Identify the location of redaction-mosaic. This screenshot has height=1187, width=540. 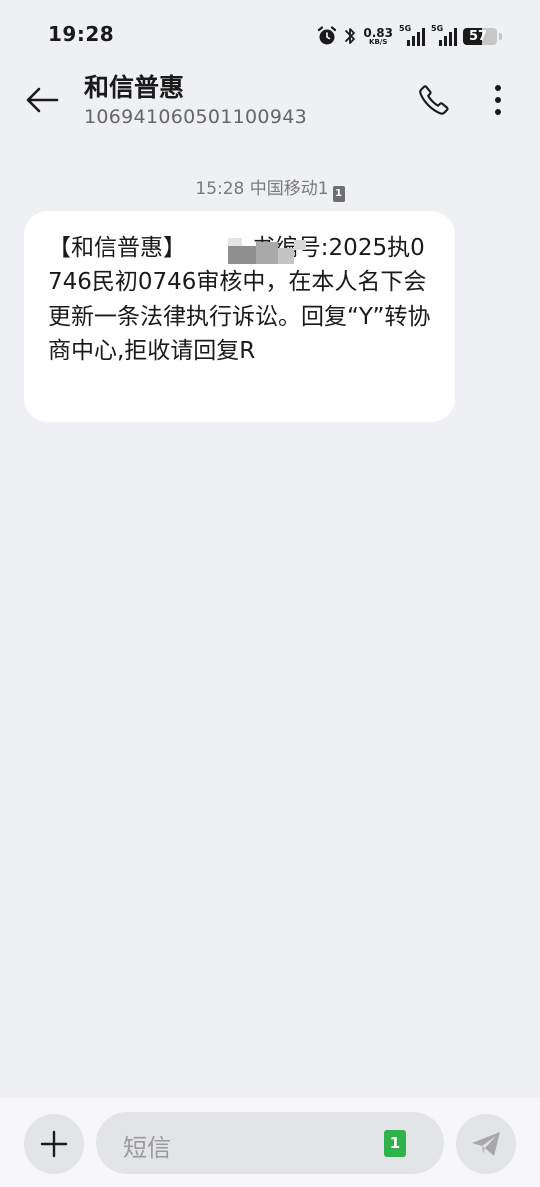
(270, 253).